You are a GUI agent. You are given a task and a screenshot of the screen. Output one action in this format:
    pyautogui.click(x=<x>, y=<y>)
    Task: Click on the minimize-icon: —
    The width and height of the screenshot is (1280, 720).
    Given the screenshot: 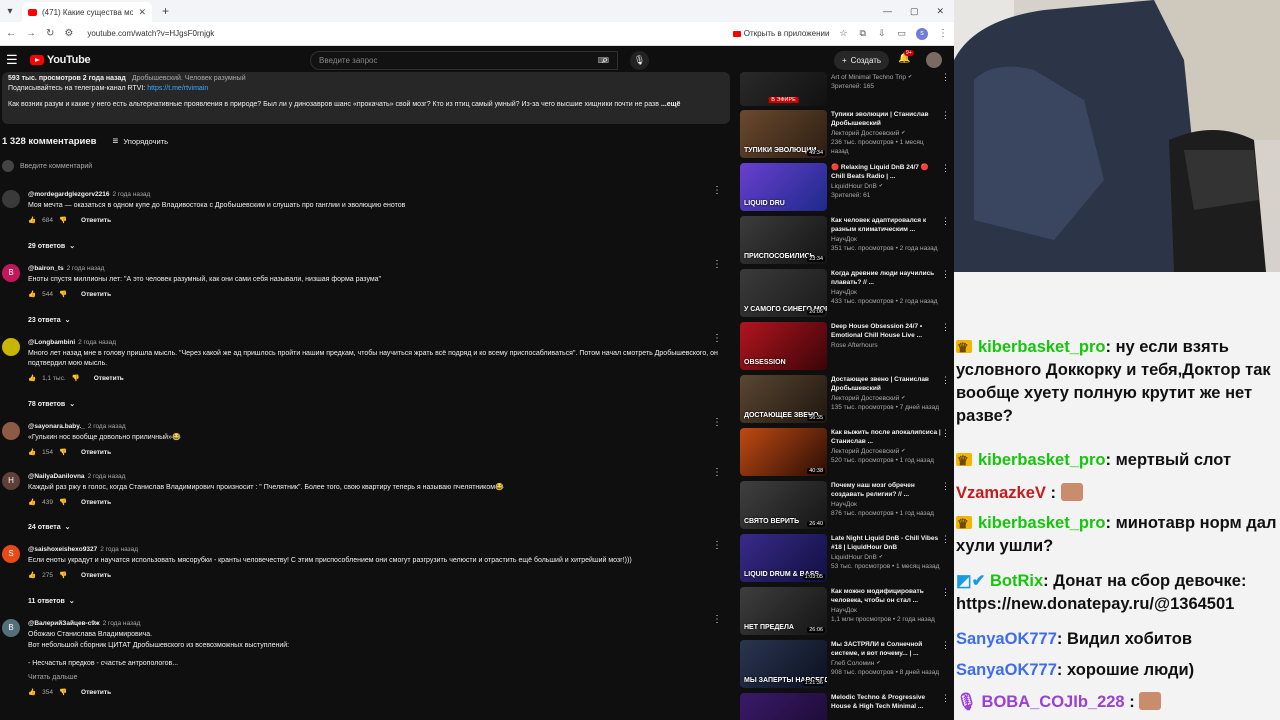 What is the action you would take?
    pyautogui.click(x=887, y=11)
    